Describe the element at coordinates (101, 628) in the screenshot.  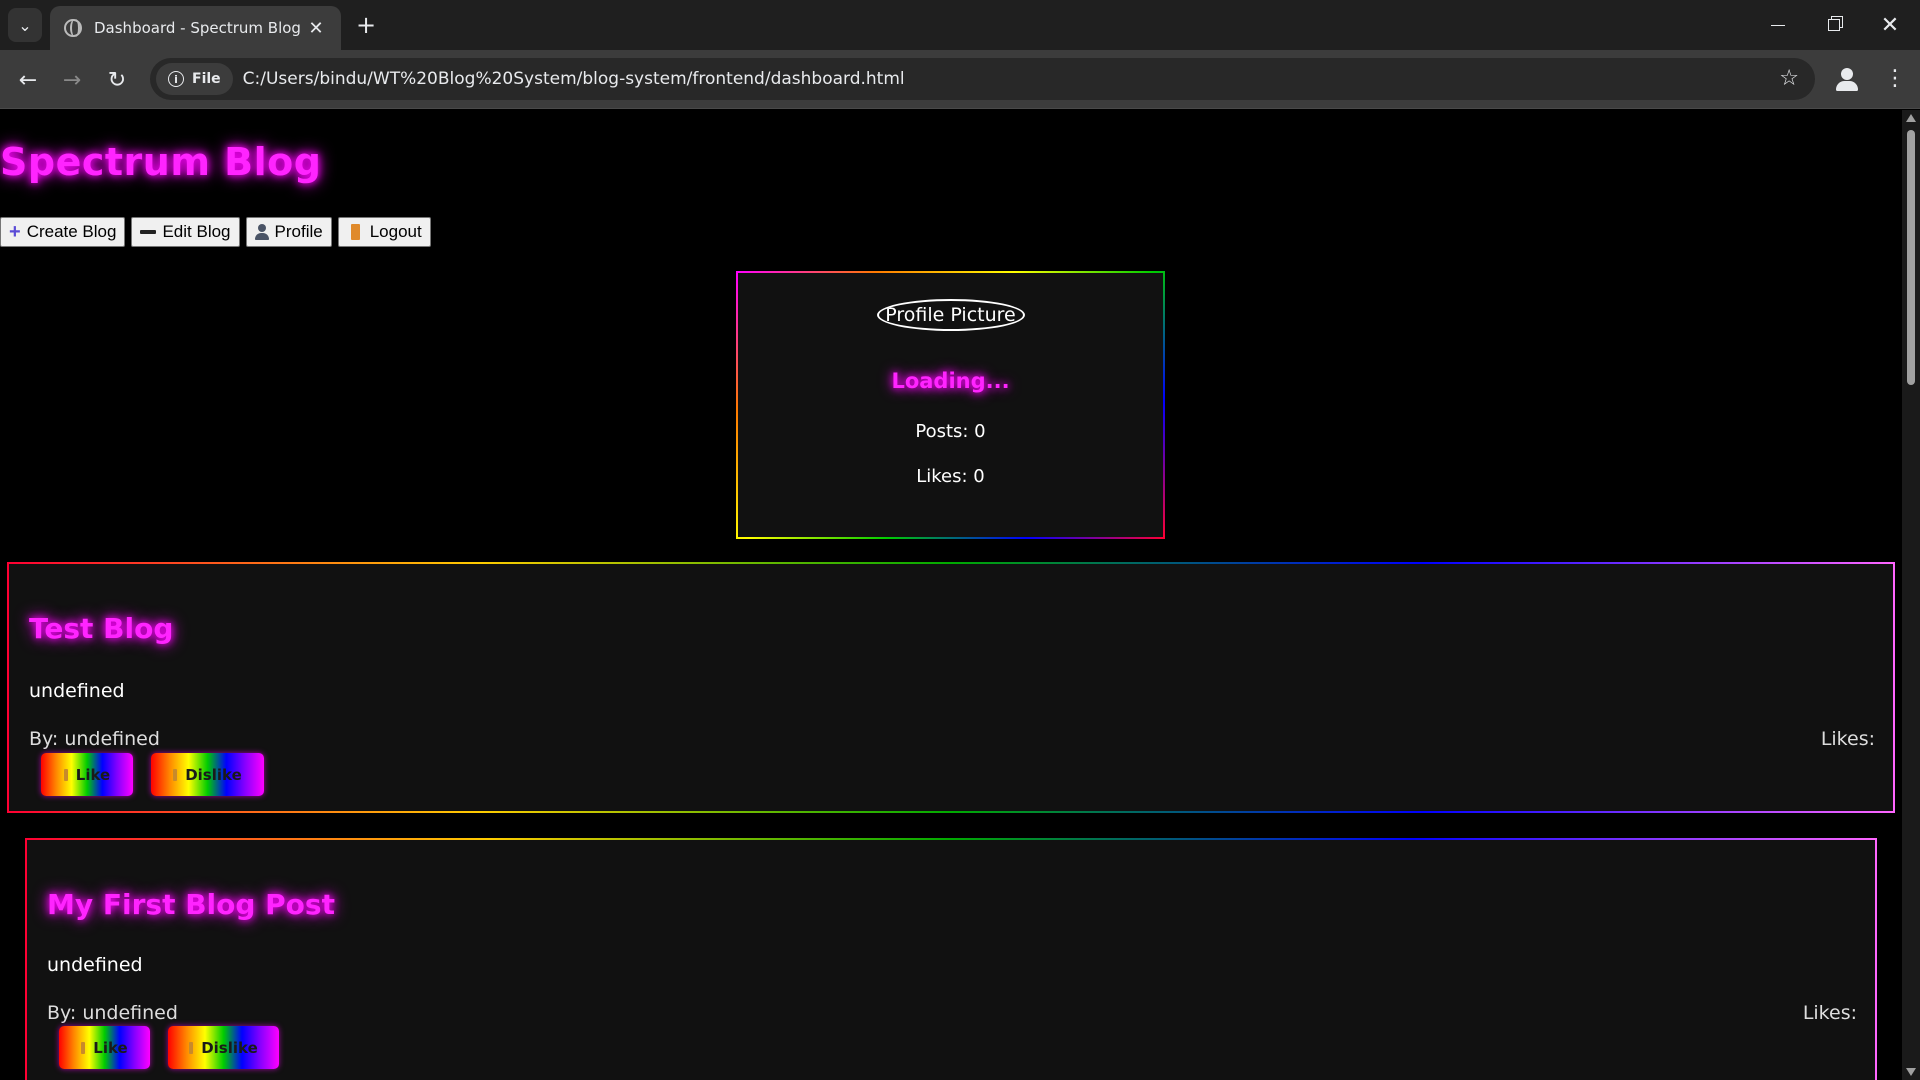
I see `blog-title: Test Blog` at that location.